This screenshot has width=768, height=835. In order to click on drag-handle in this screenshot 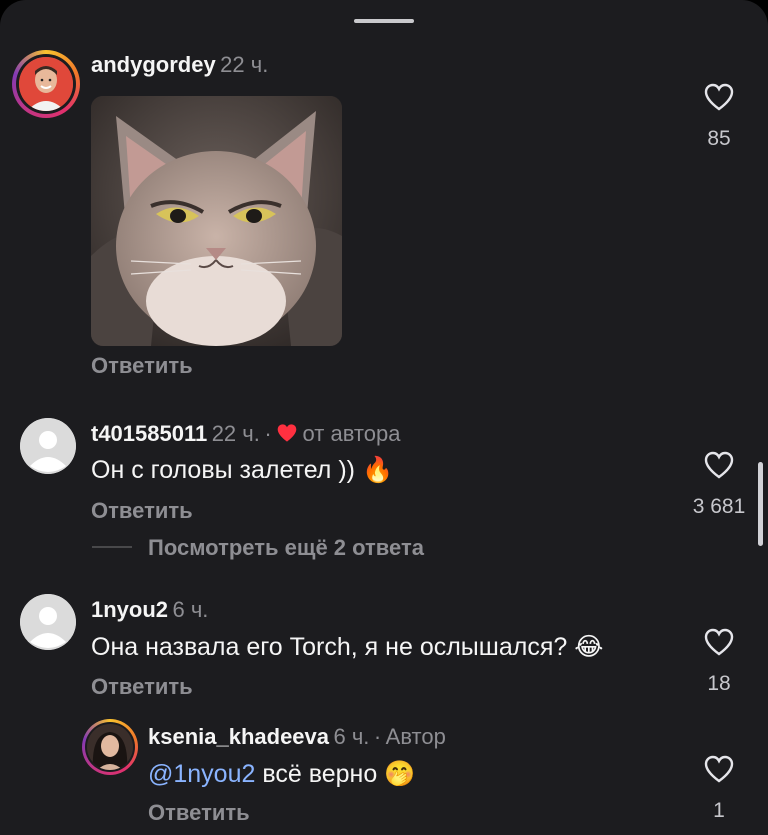, I will do `click(384, 21)`.